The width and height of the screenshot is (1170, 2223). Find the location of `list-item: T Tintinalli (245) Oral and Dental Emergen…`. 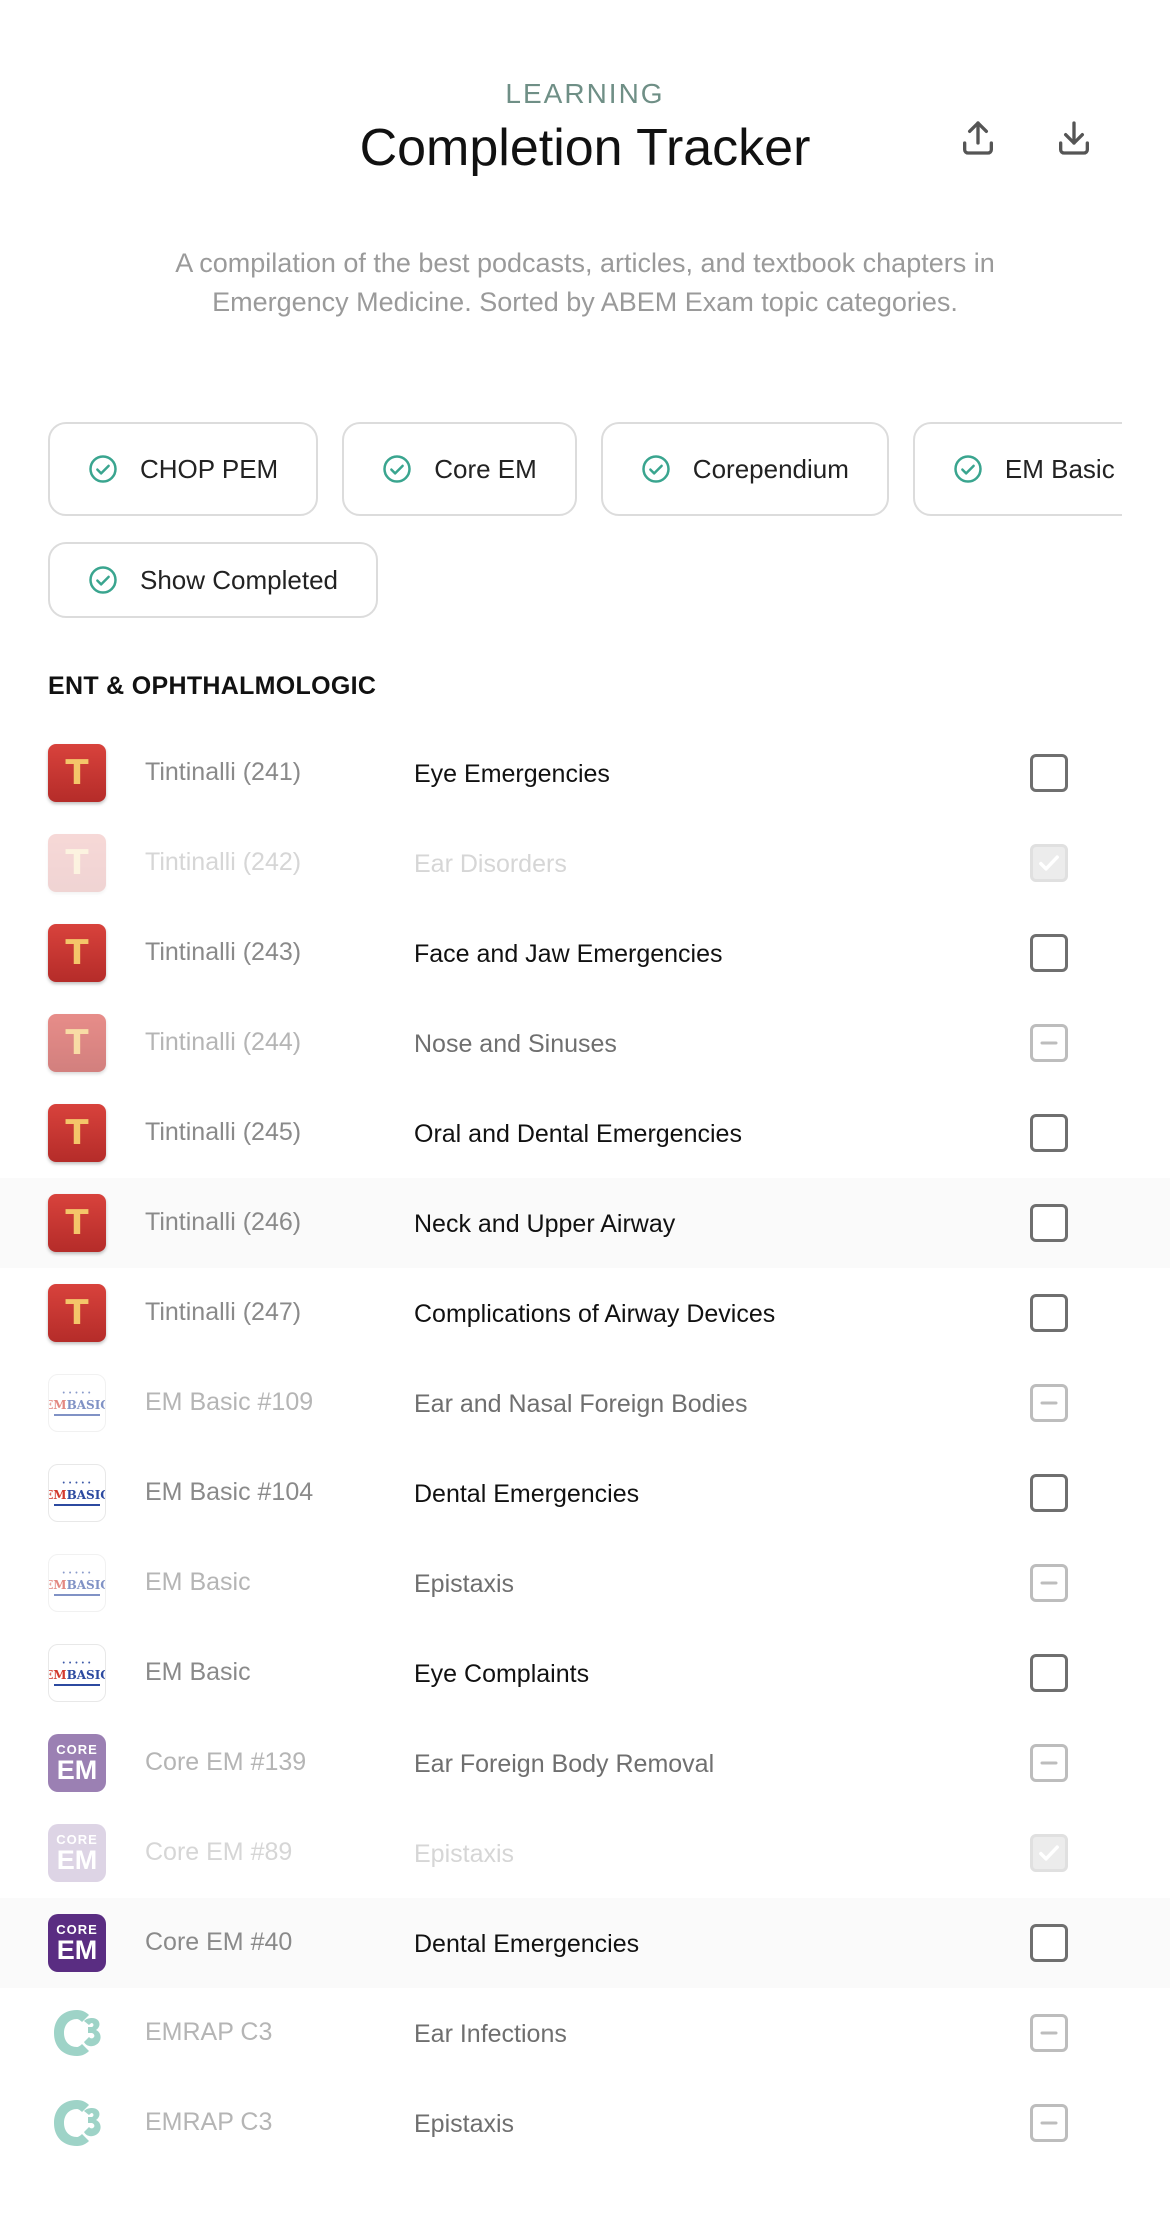

list-item: T Tintinalli (245) Oral and Dental Emergen… is located at coordinates (585, 1133).